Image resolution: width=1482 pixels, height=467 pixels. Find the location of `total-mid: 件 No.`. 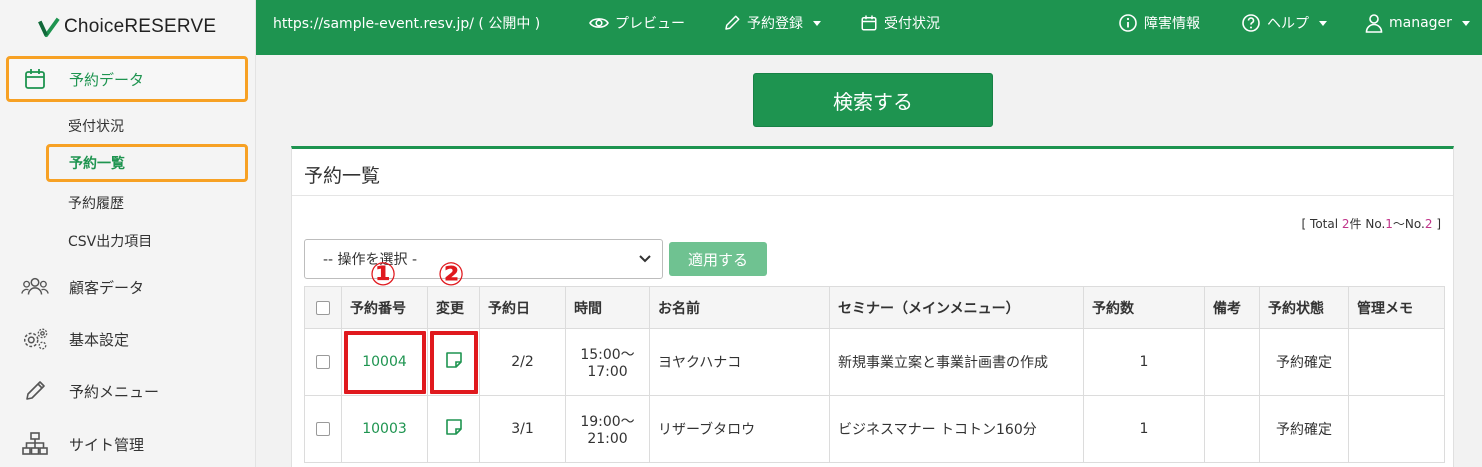

total-mid: 件 No. is located at coordinates (1367, 224).